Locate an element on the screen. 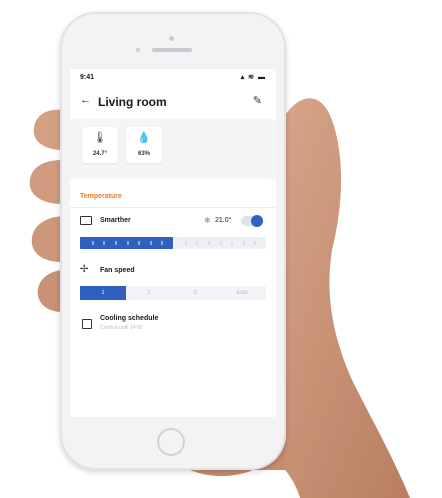  fan-speed-label: Fan speed is located at coordinates (117, 270).